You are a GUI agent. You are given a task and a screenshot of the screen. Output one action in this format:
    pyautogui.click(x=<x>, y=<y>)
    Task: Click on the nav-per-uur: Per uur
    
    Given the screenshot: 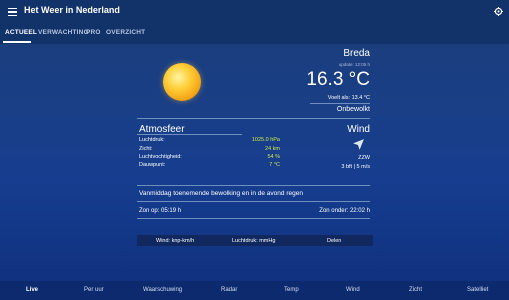 What is the action you would take?
    pyautogui.click(x=94, y=290)
    